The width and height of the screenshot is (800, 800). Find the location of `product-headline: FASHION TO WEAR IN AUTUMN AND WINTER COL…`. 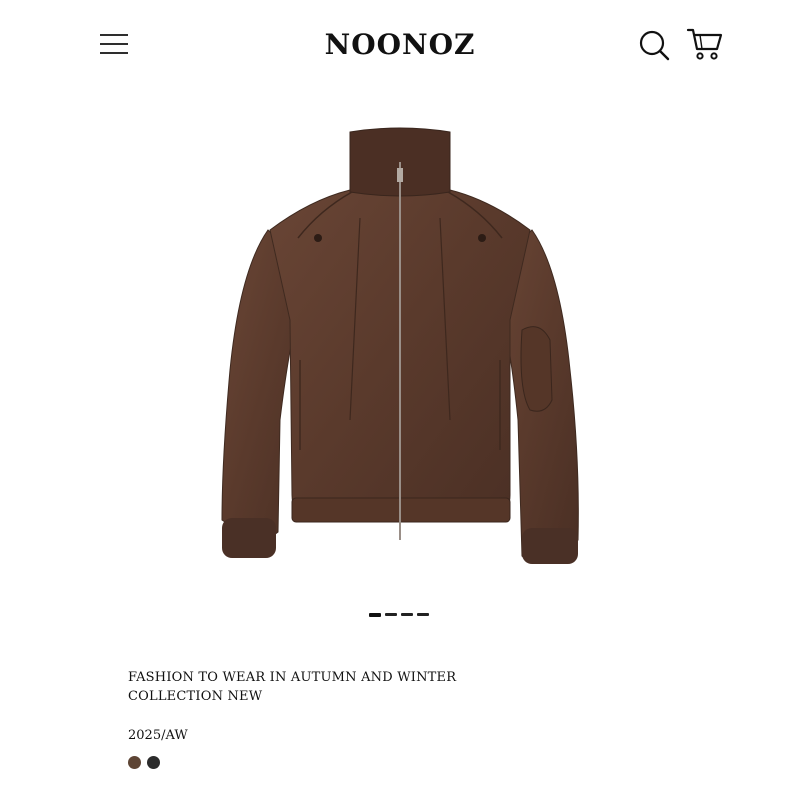

product-headline: FASHION TO WEAR IN AUTUMN AND WINTER COL… is located at coordinates (308, 687).